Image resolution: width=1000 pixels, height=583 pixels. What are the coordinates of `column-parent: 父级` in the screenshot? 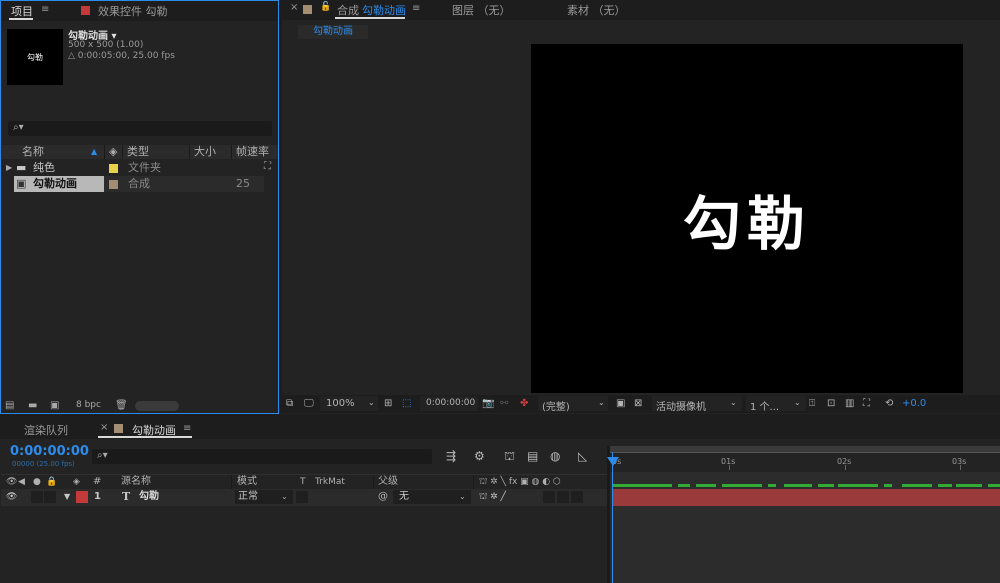 It's located at (388, 482).